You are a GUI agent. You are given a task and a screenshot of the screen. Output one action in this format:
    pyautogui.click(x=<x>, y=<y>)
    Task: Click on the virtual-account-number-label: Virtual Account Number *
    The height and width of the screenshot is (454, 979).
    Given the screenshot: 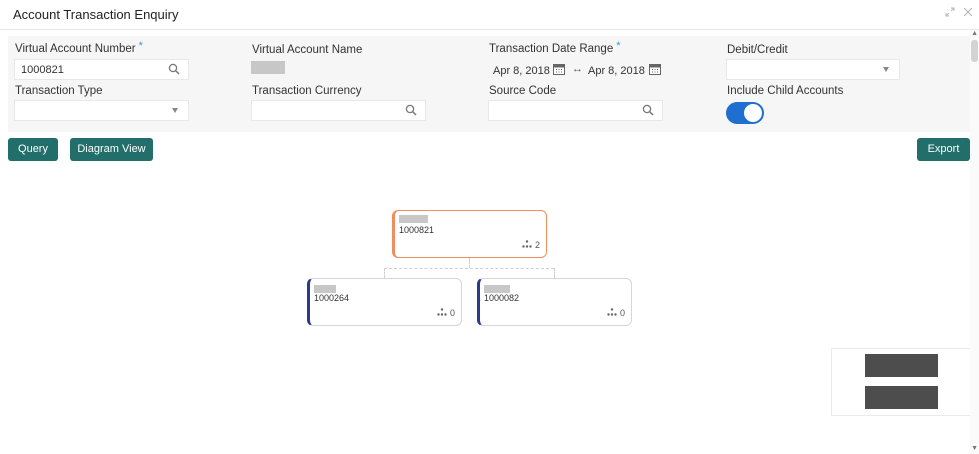 What is the action you would take?
    pyautogui.click(x=79, y=47)
    